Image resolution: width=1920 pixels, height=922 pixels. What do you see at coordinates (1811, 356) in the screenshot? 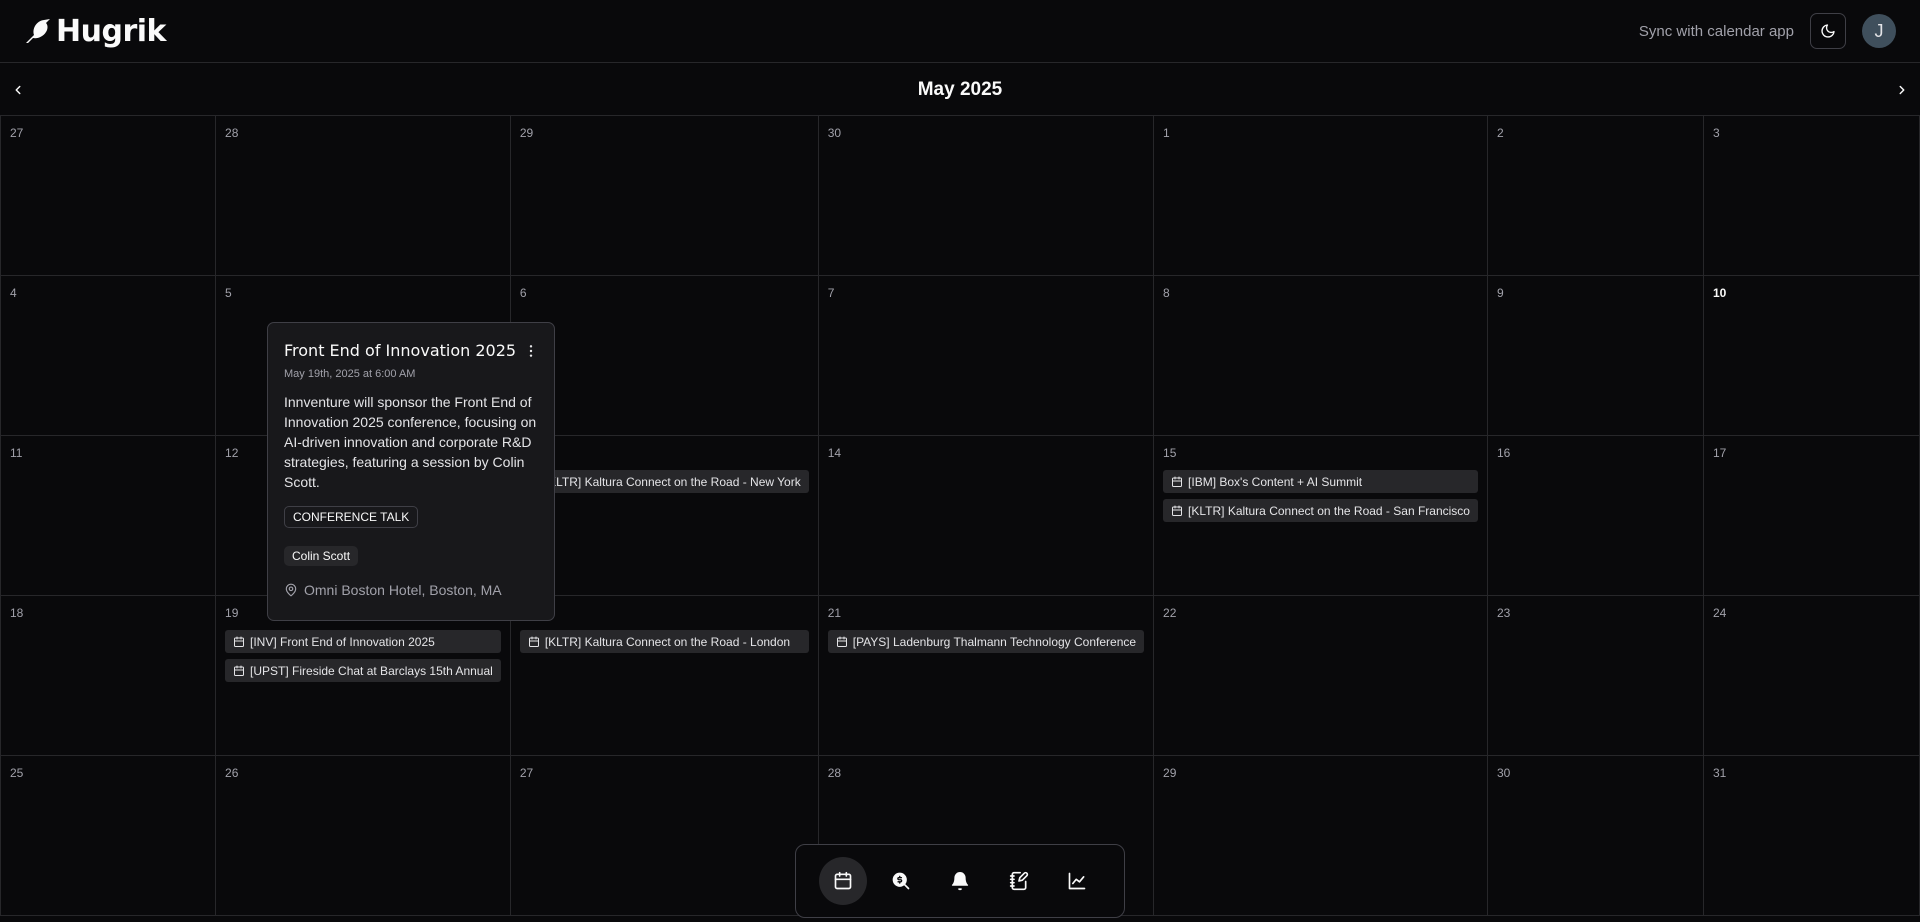
I see `day-cell: 10` at bounding box center [1811, 356].